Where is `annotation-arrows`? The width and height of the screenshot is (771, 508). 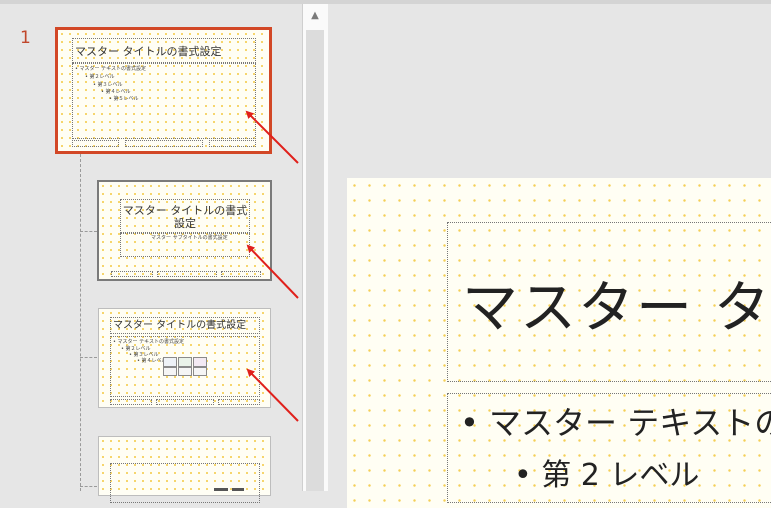
annotation-arrows is located at coordinates (272, 266).